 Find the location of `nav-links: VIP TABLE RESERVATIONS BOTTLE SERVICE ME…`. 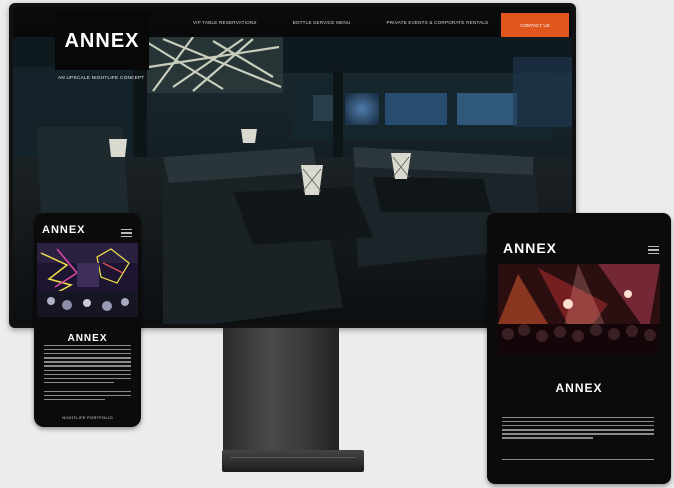

nav-links: VIP TABLE RESERVATIONS BOTTLE SERVICE ME… is located at coordinates (358, 22).